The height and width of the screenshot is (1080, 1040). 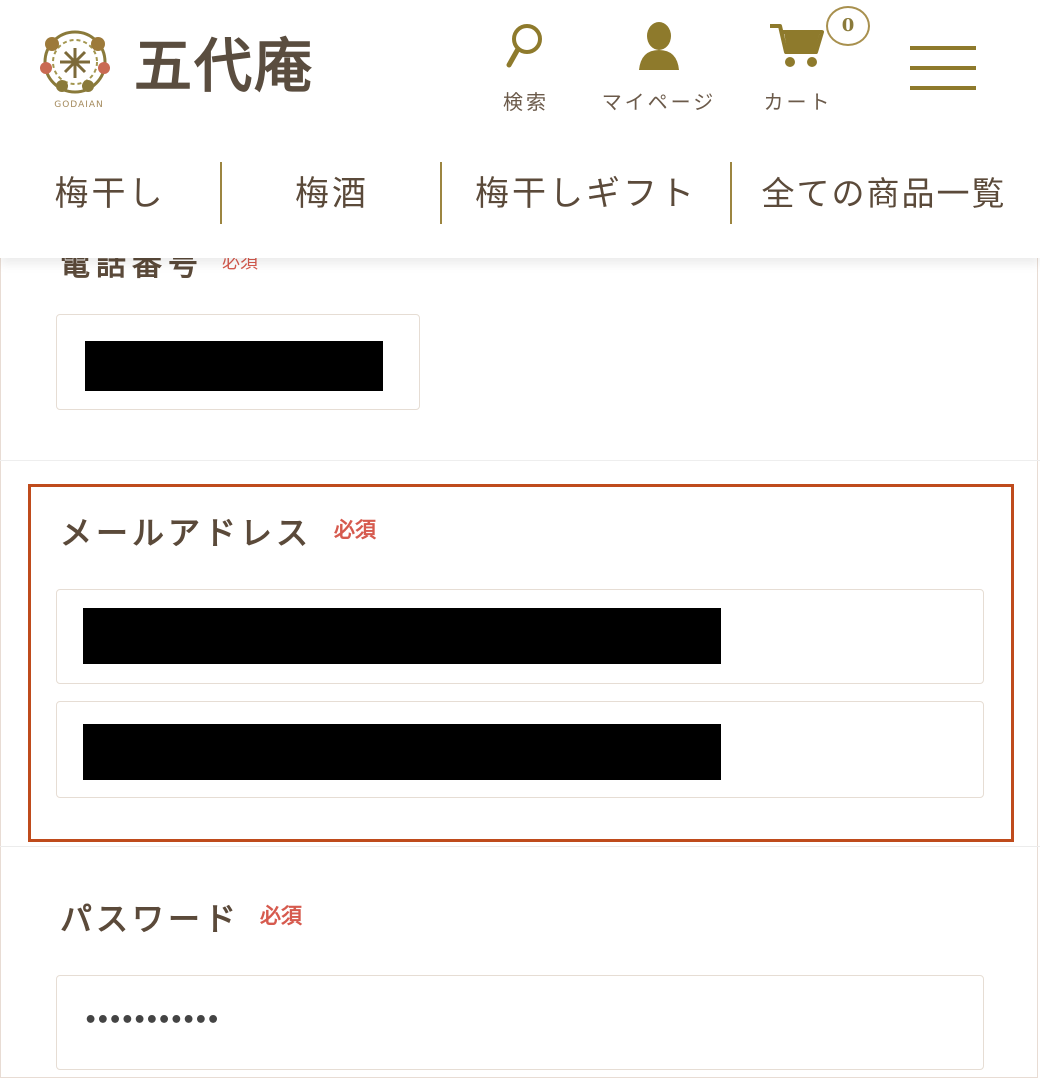 I want to click on cart-icon, so click(x=797, y=45).